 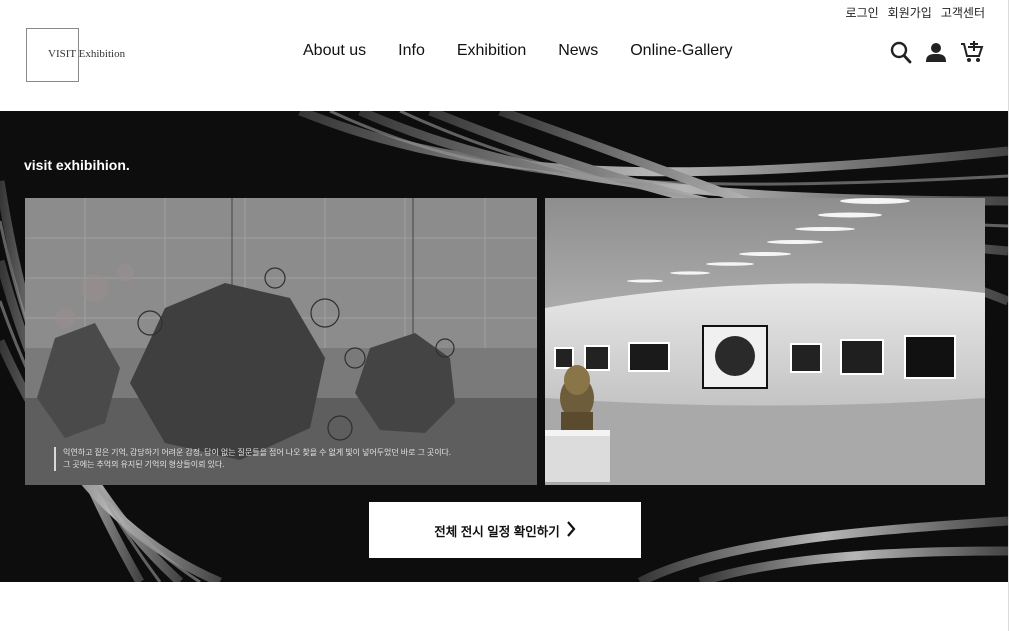 What do you see at coordinates (411, 51) in the screenshot?
I see `nav-info: Info` at bounding box center [411, 51].